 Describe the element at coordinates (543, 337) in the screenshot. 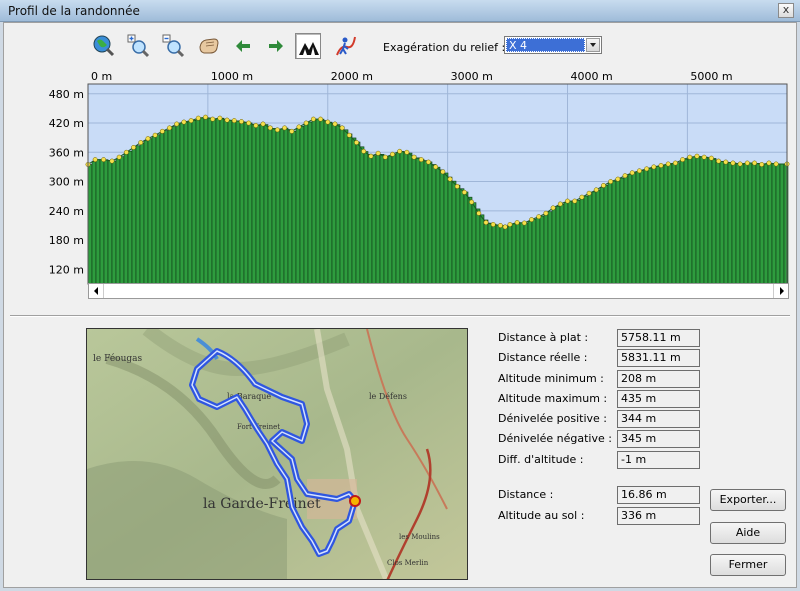

I see `stat-label: Distance à plat :` at that location.